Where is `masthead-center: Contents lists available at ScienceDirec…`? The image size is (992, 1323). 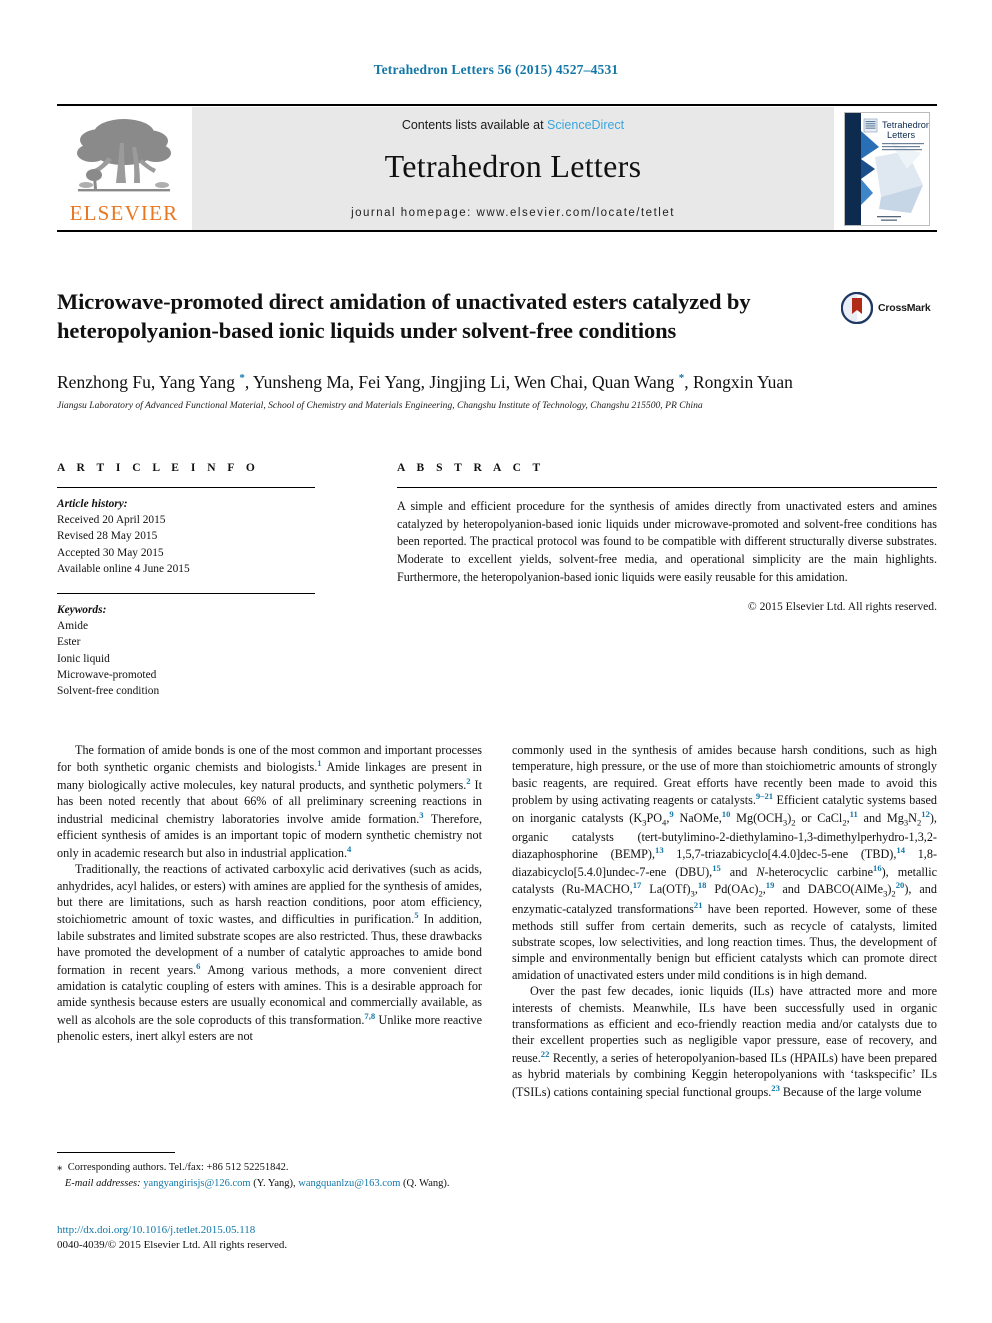 masthead-center: Contents lists available at ScienceDirec… is located at coordinates (513, 168).